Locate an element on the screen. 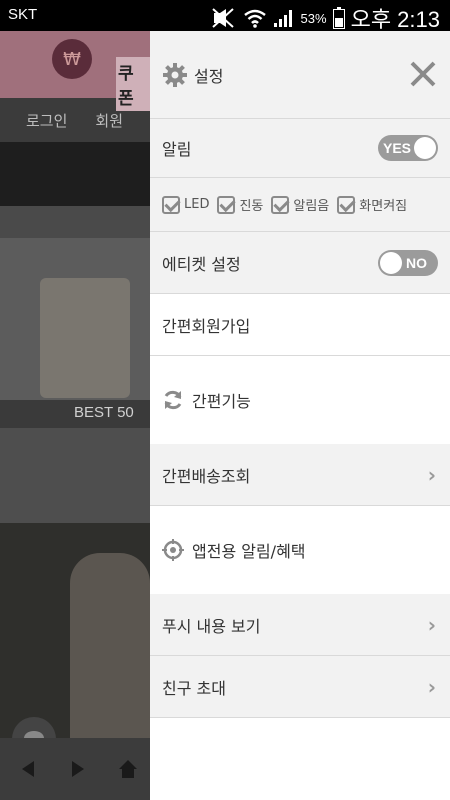 The width and height of the screenshot is (450, 800). invite-friend-item: 친구 초대 › is located at coordinates (300, 687).